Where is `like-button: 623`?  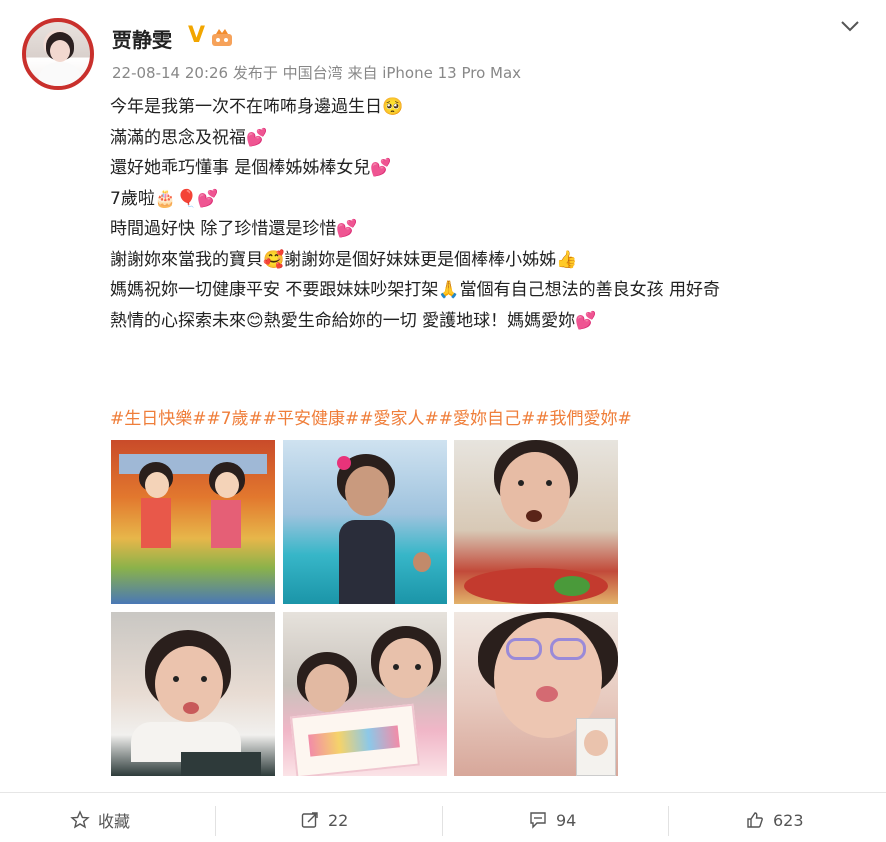 like-button: 623 is located at coordinates (774, 820).